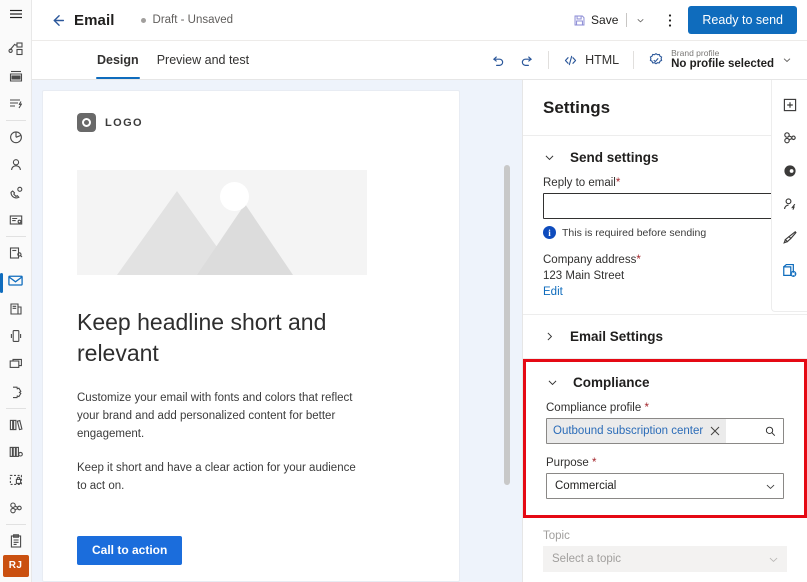 The image size is (807, 582). I want to click on purpose-value: Commercial, so click(586, 486).